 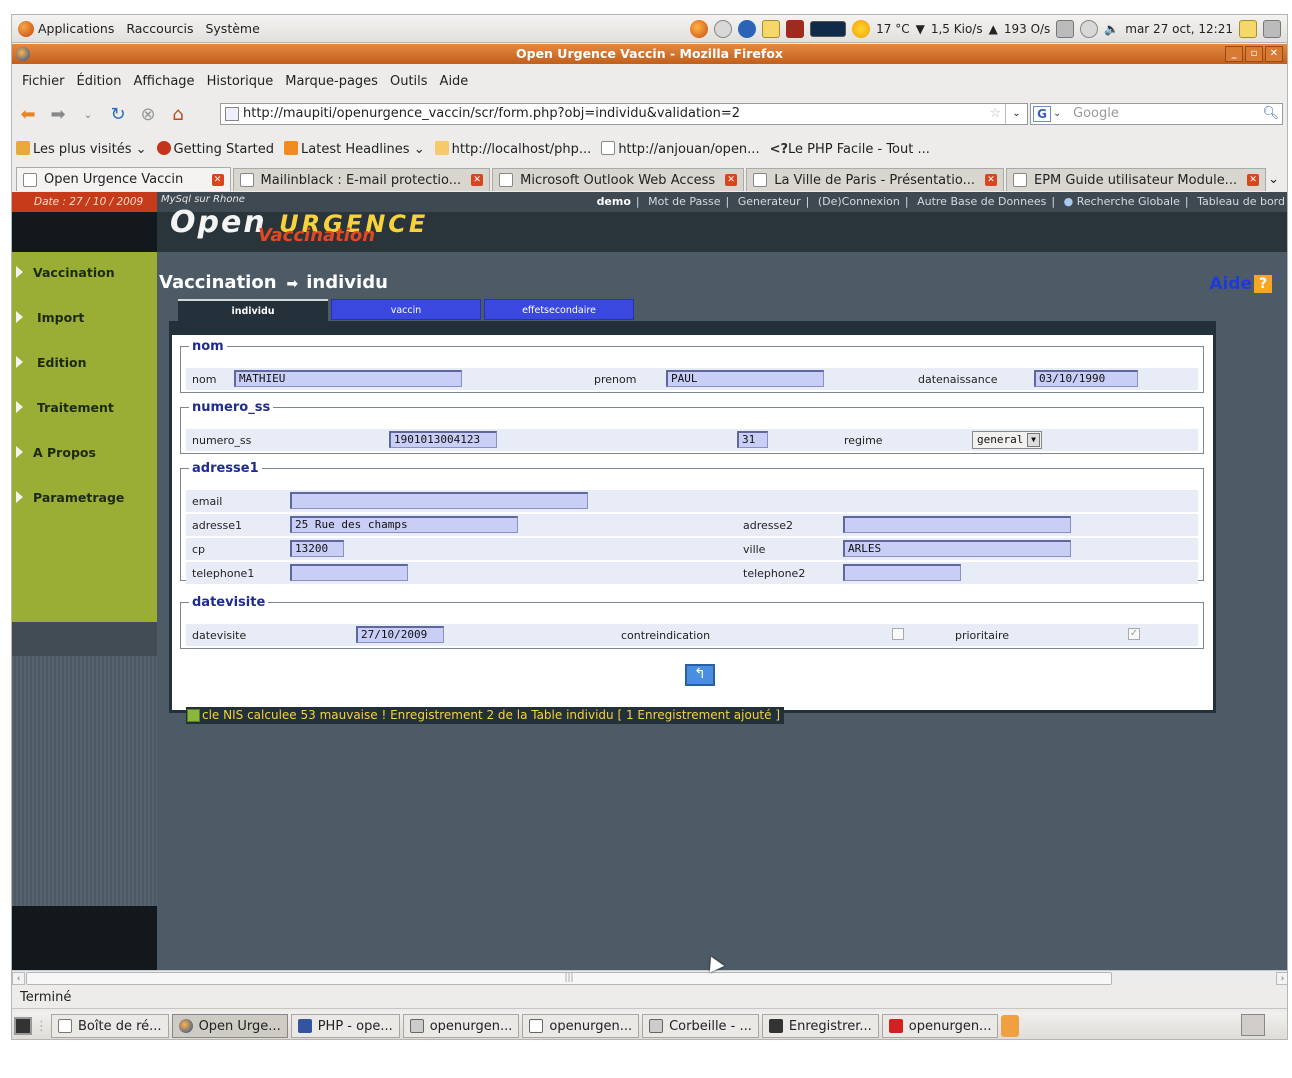 I want to click on tab-epm-guide: EPM Guide utilisateur Module... ✕, so click(x=1136, y=179).